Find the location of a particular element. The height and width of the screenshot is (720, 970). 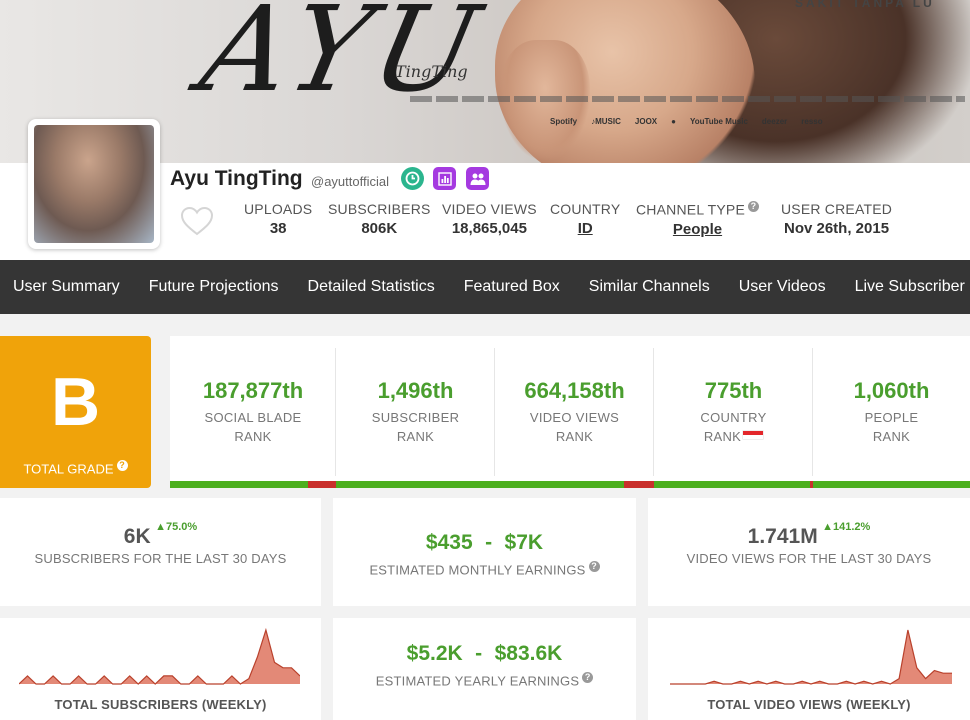

stat-value: 18,865,045 is located at coordinates (489, 228).